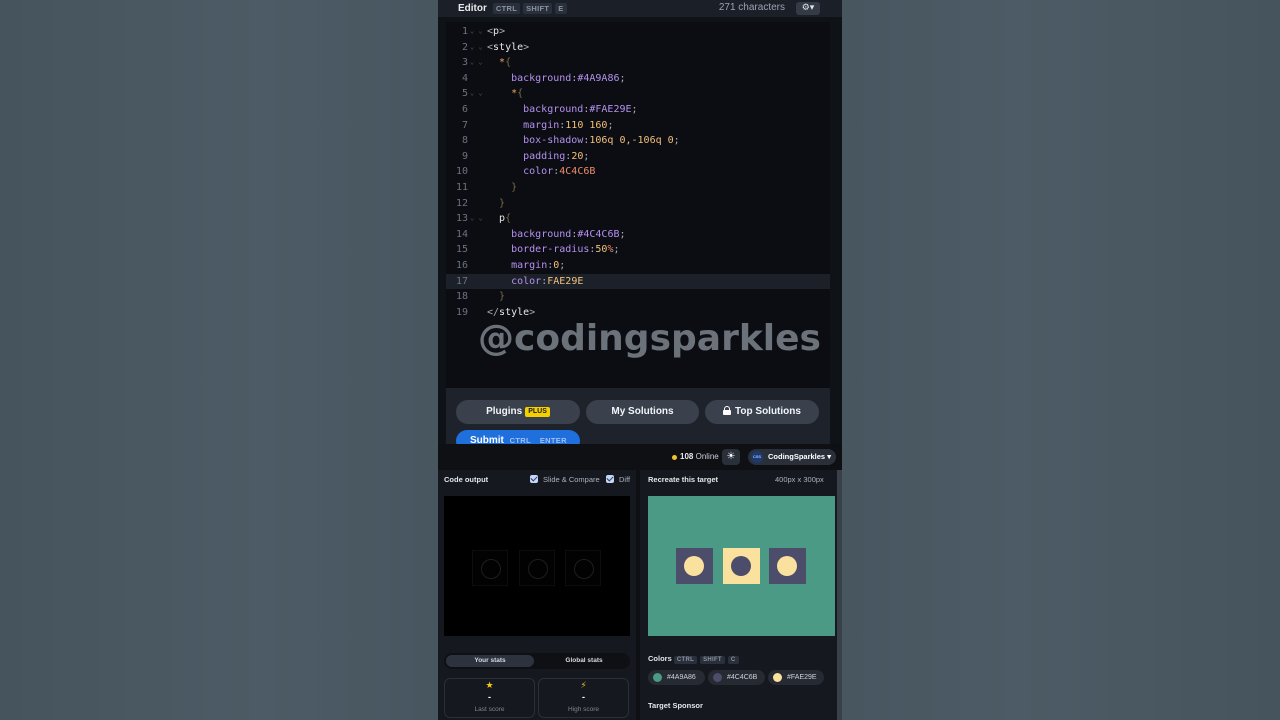  What do you see at coordinates (685, 660) in the screenshot?
I see `shortcut-key: CTRL` at bounding box center [685, 660].